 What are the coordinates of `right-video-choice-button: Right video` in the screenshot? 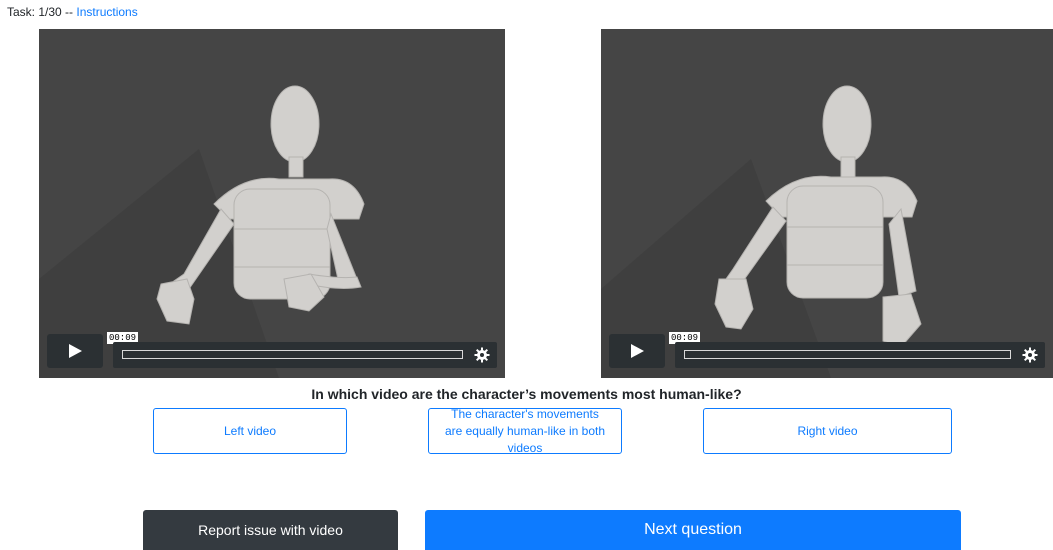 It's located at (827, 431).